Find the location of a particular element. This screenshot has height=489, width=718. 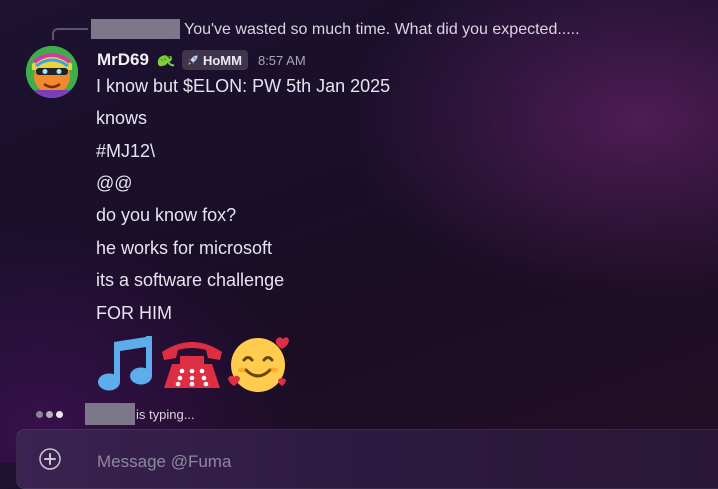

redacted-reply-author is located at coordinates (135, 29).